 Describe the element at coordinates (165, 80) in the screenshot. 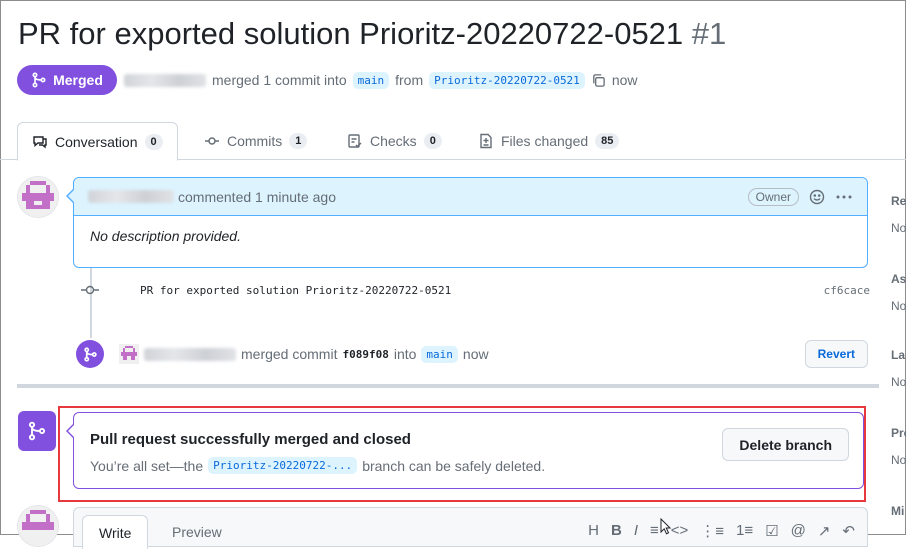

I see `author-name-redacted` at that location.